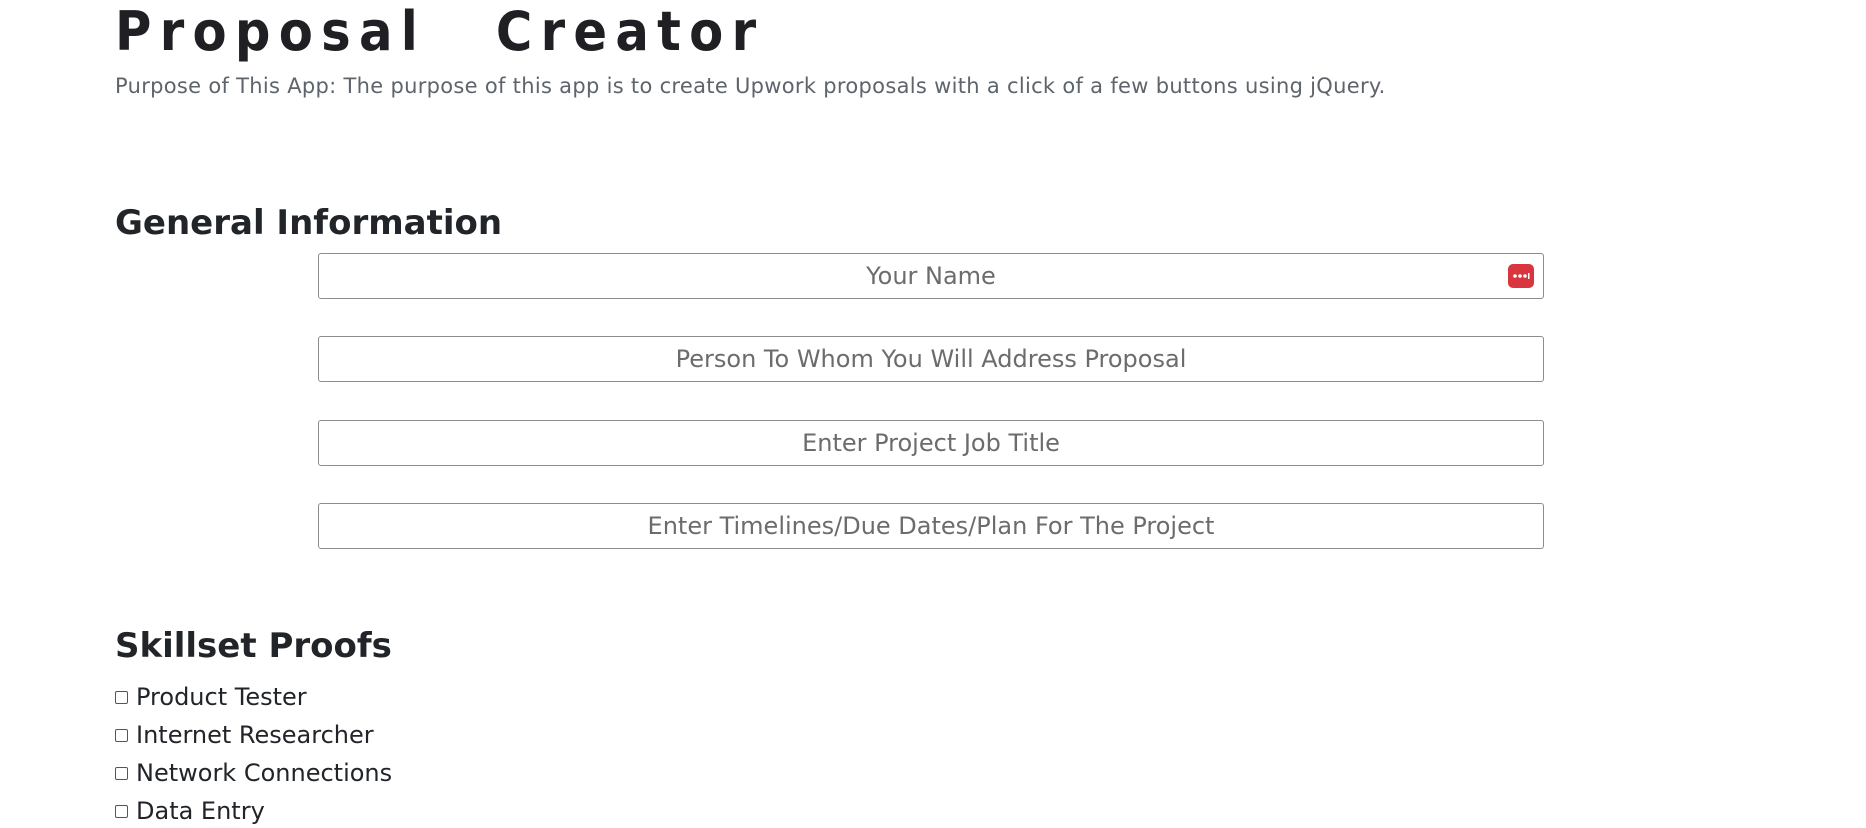 The width and height of the screenshot is (1866, 828). I want to click on skill-item-data-entry: Data Entry, so click(253, 810).